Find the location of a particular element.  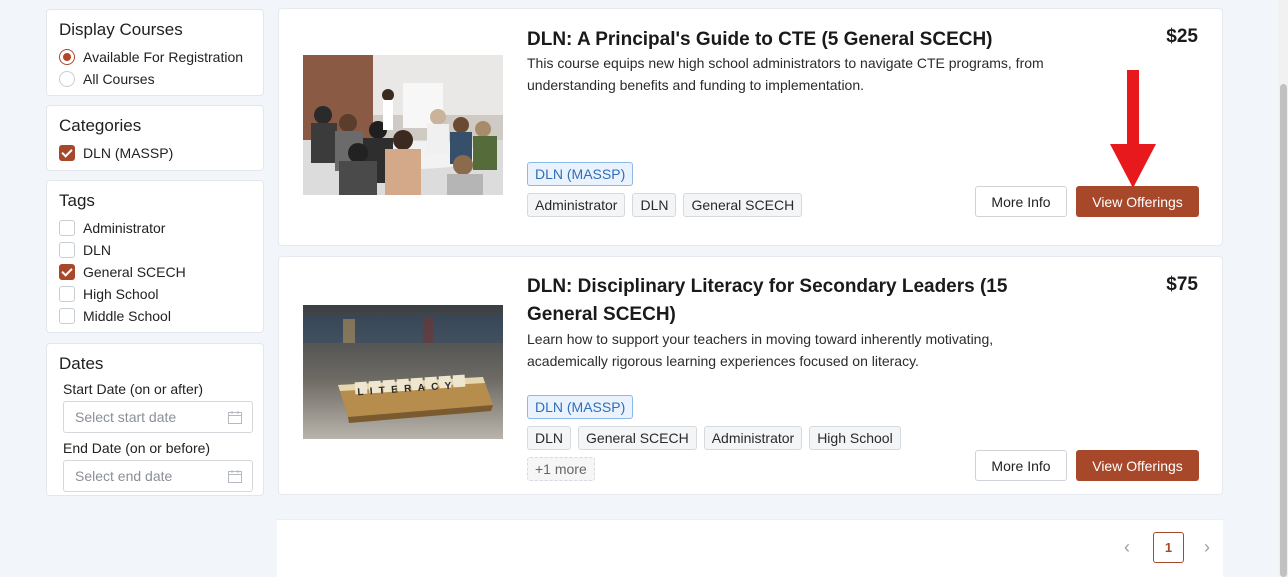

tags-title: Tags is located at coordinates (77, 200).